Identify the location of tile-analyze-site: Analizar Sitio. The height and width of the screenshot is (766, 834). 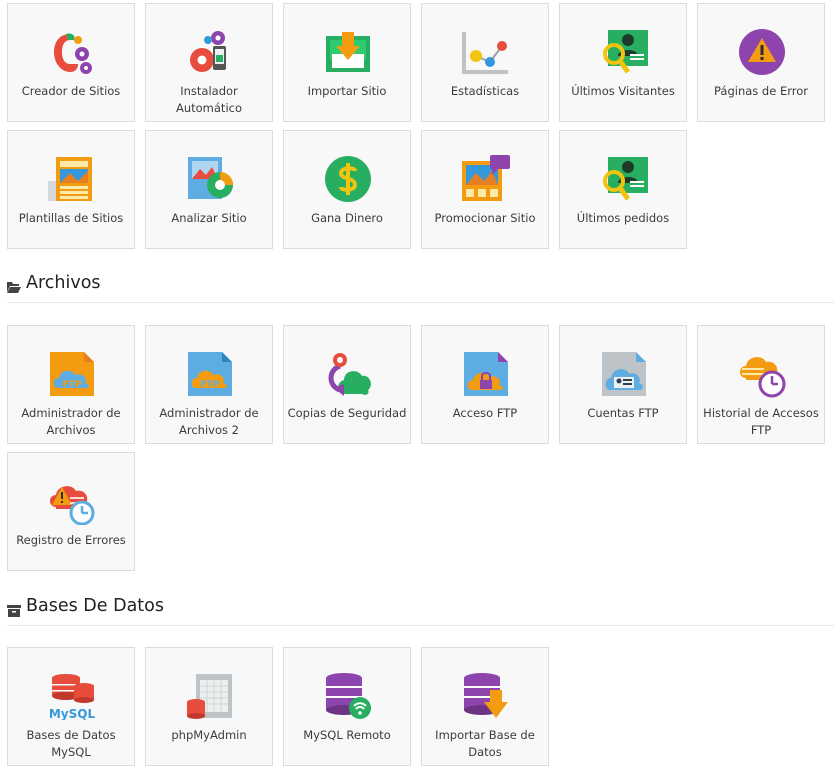
(209, 189).